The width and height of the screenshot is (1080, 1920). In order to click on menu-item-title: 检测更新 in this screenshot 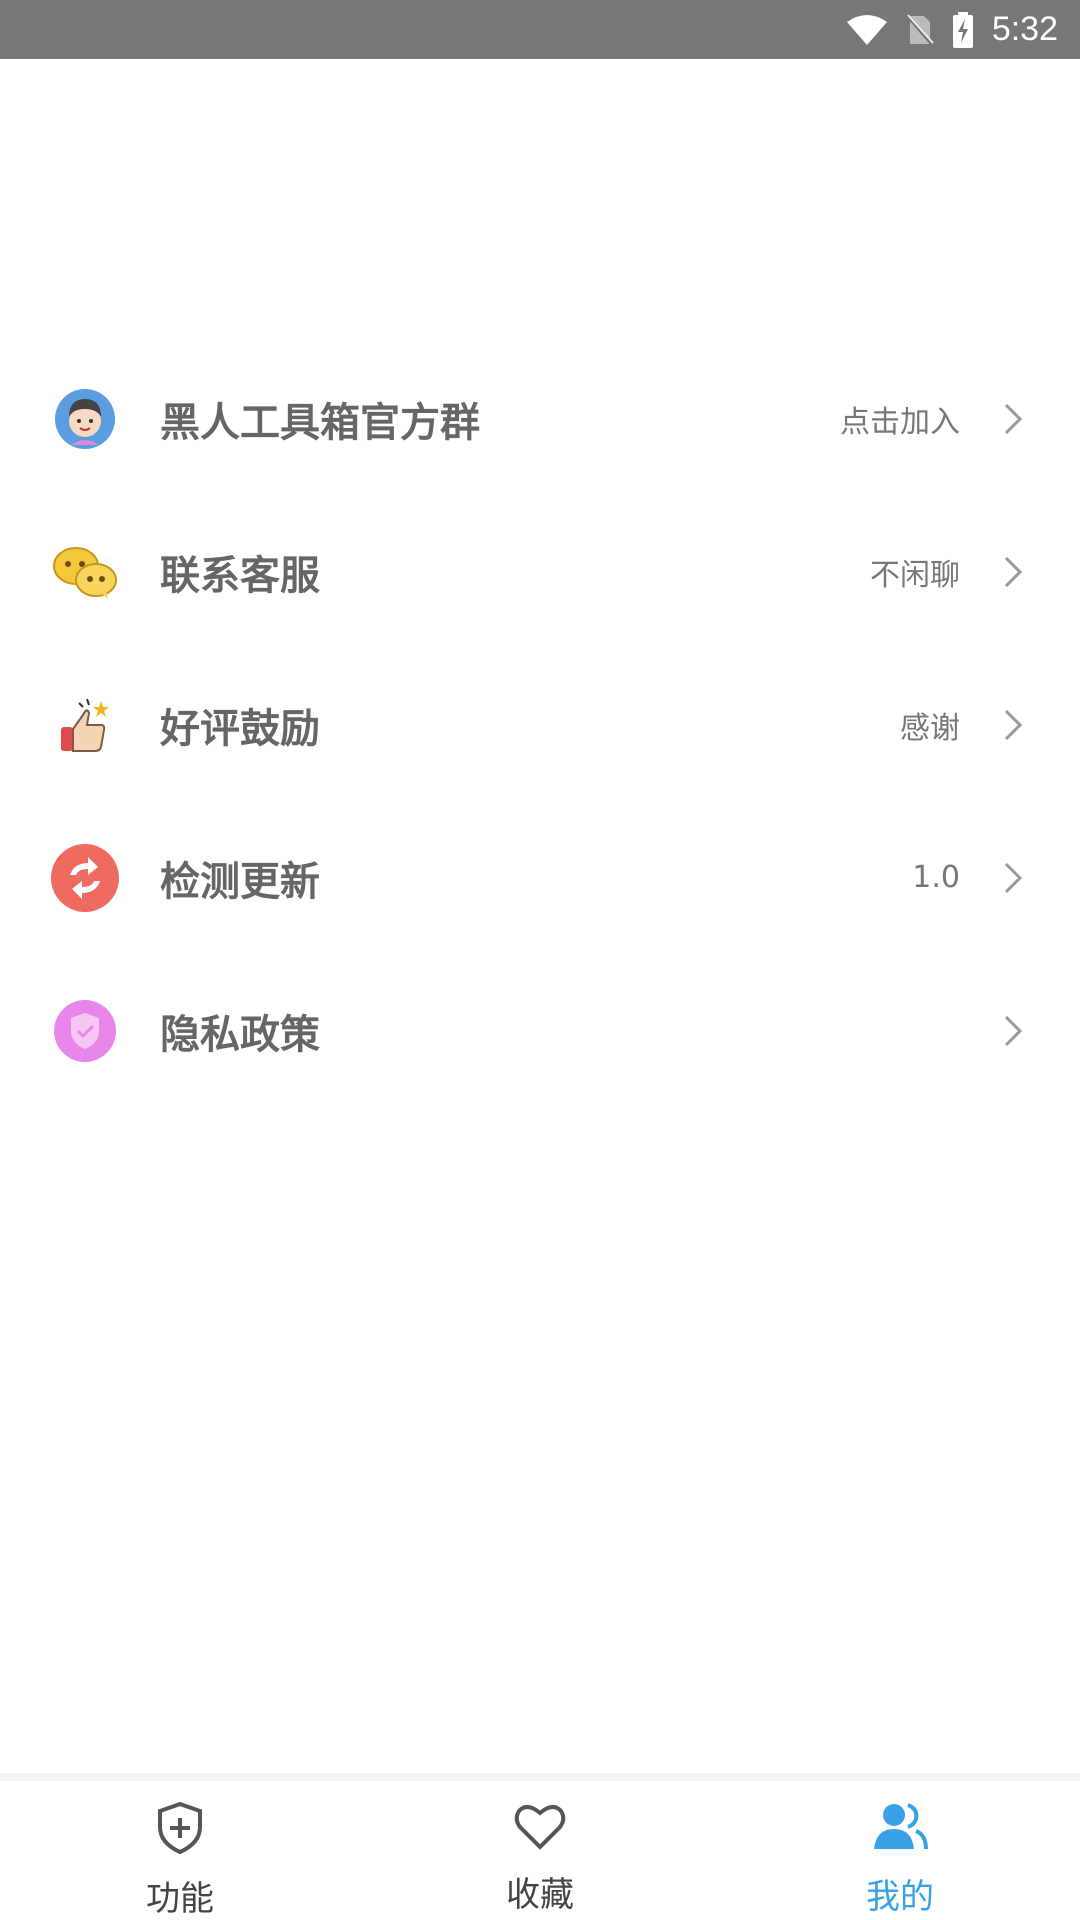, I will do `click(240, 881)`.